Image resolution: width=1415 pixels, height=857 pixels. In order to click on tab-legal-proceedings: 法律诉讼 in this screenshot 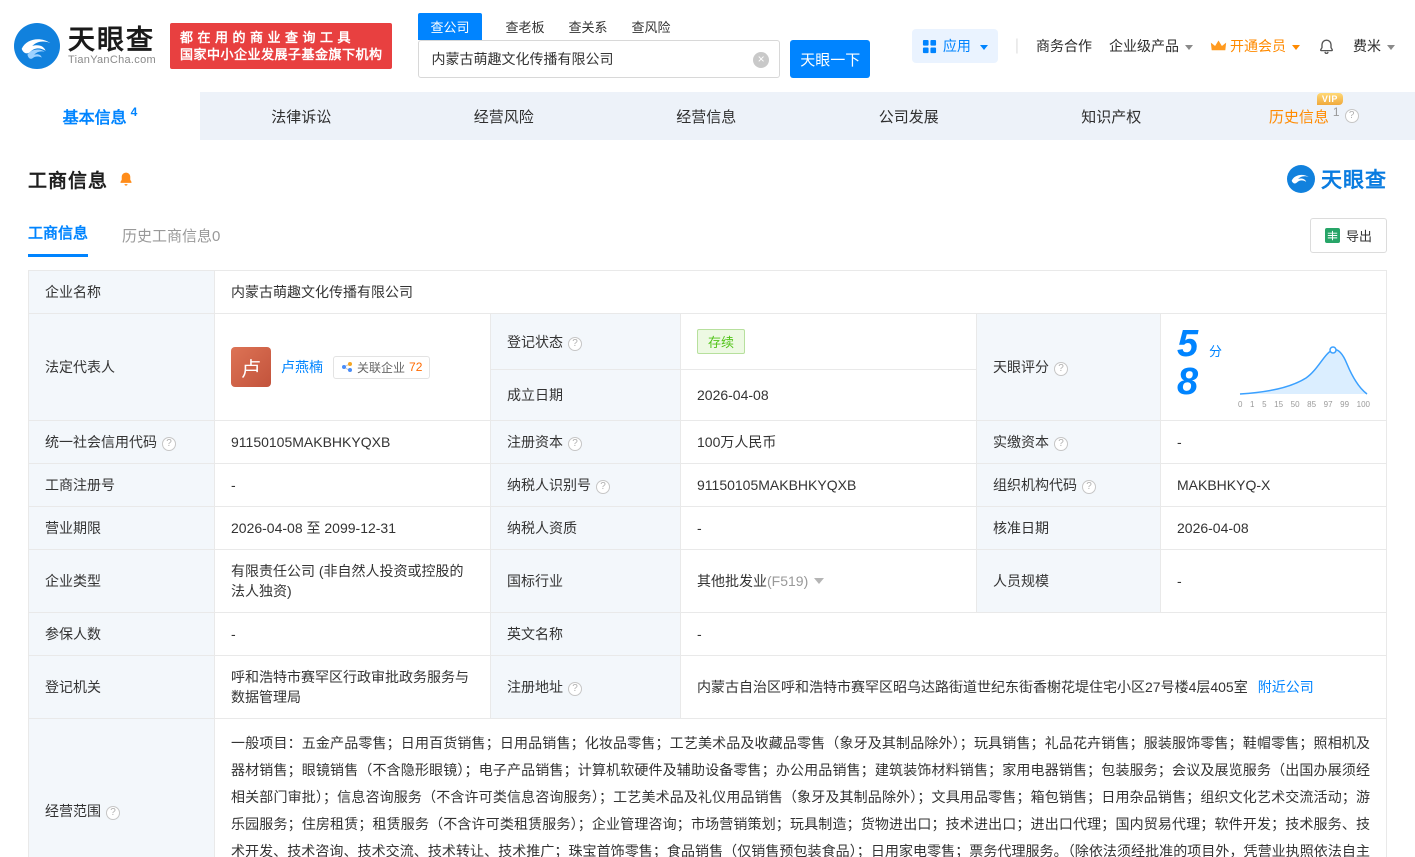, I will do `click(301, 116)`.